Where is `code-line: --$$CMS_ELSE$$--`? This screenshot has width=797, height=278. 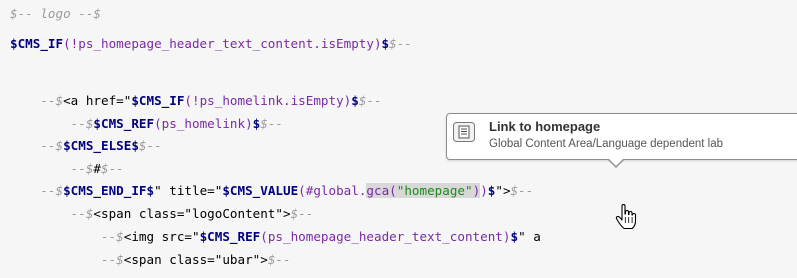 code-line: --$$CMS_ELSE$$-- is located at coordinates (86, 146).